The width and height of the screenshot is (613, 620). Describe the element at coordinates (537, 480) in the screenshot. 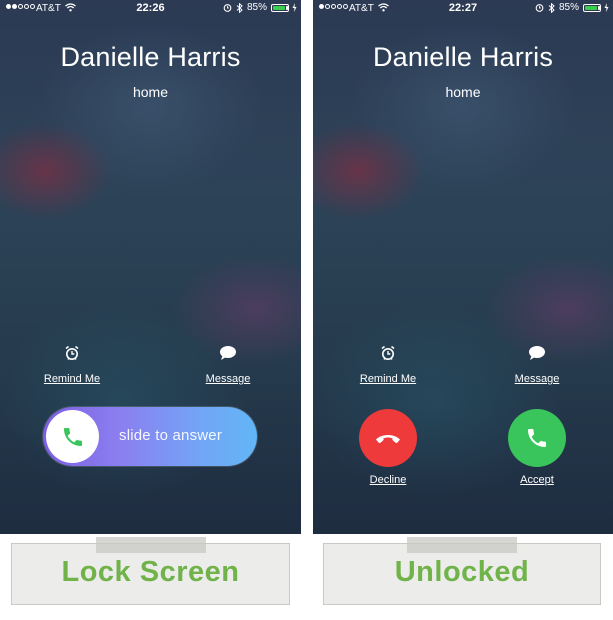

I see `accept-label: Accept` at that location.